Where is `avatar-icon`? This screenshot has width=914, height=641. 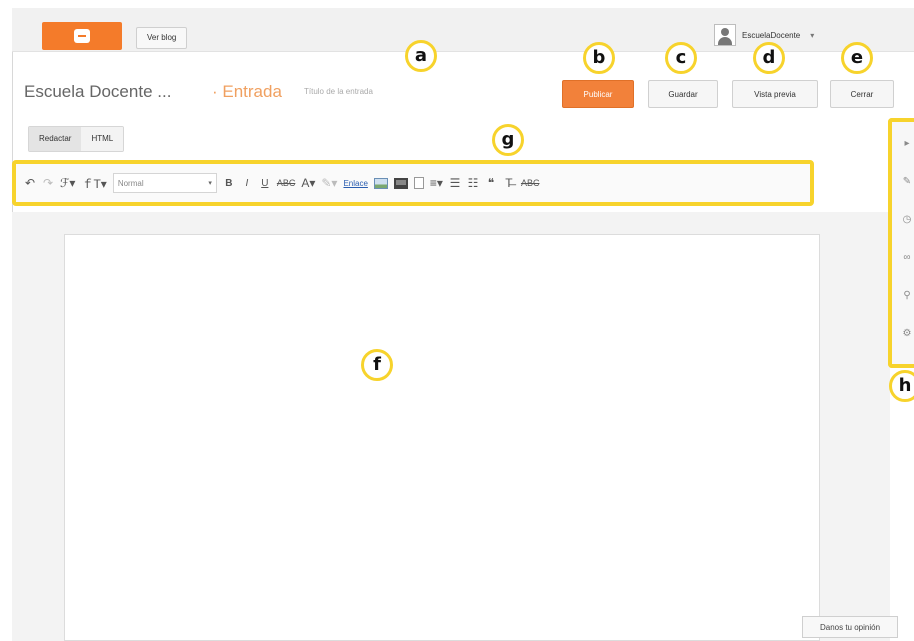
avatar-icon is located at coordinates (725, 35).